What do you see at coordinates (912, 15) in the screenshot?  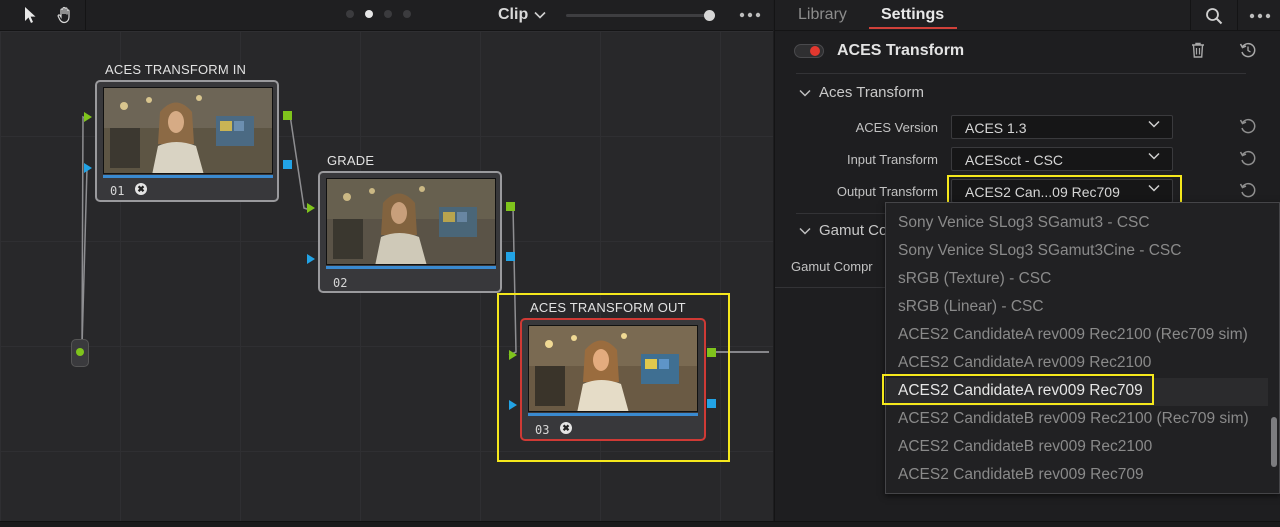 I see `tab-settings: Settings` at bounding box center [912, 15].